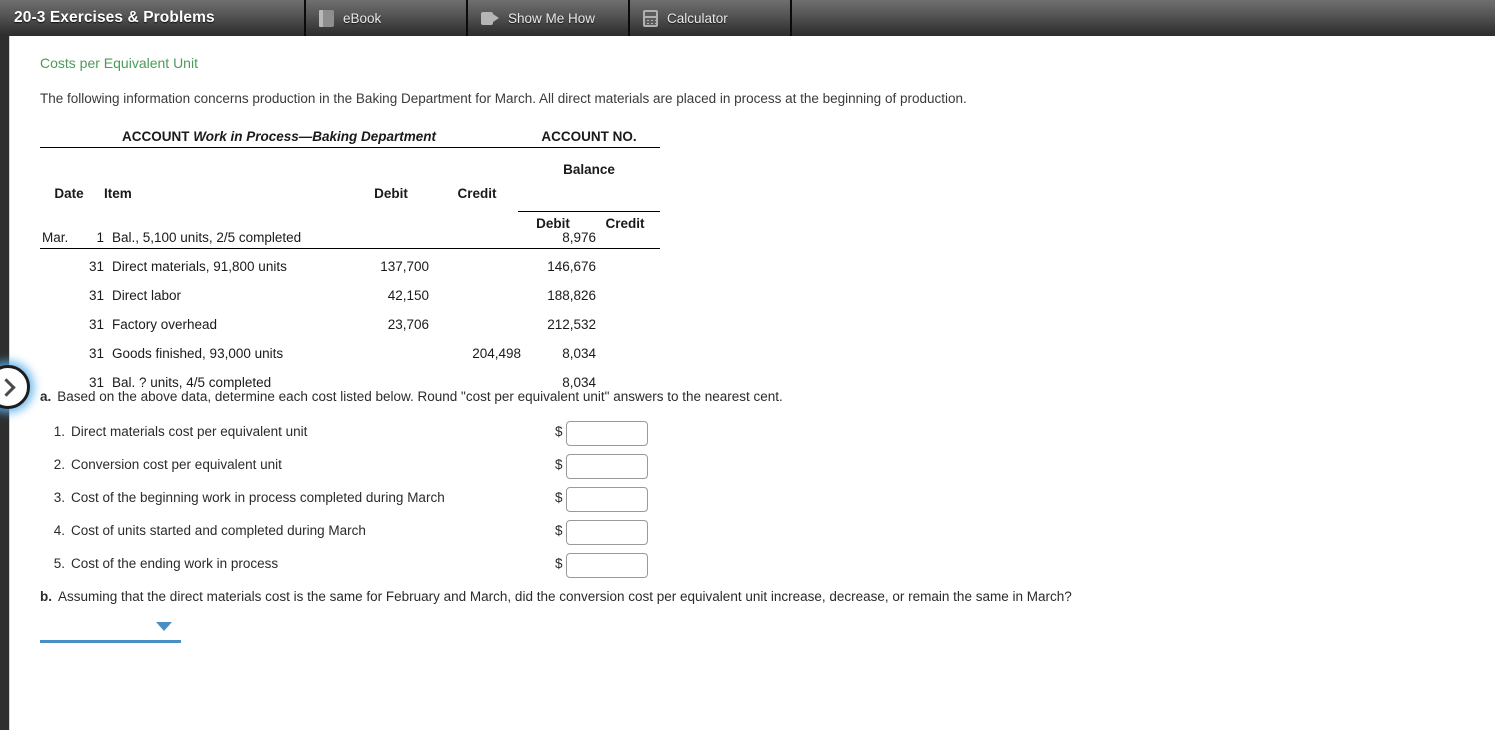 This screenshot has height=730, width=1495. Describe the element at coordinates (625, 223) in the screenshot. I see `col-header-balance-credit: Credit` at that location.